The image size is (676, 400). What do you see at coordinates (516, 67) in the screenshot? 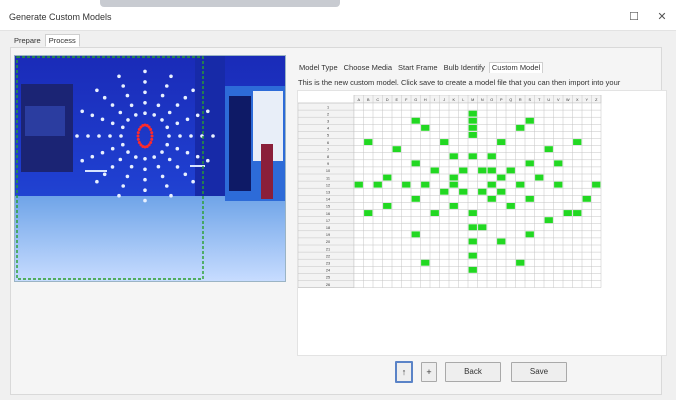
I see `tab-custom-model: Custom Model` at bounding box center [516, 67].